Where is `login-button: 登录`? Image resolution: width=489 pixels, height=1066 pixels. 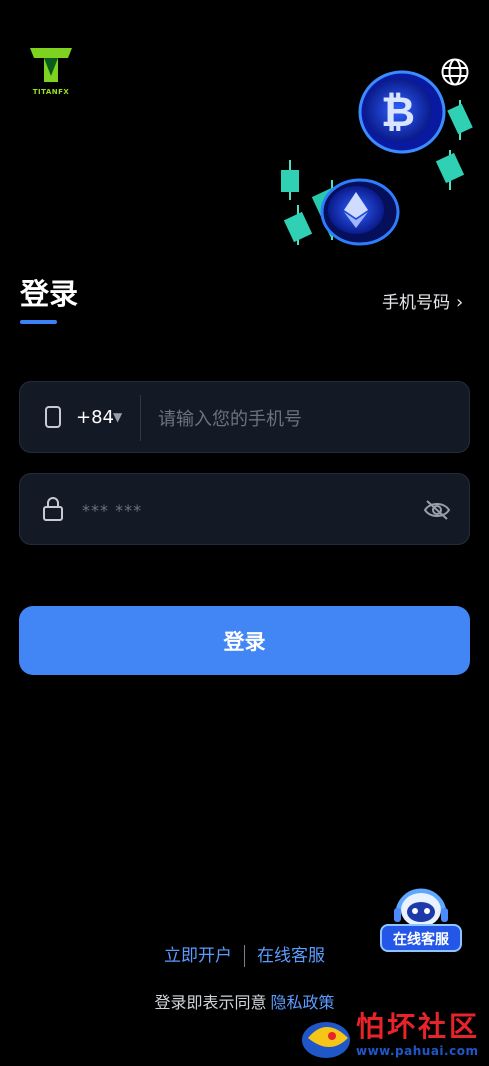 login-button: 登录 is located at coordinates (244, 640).